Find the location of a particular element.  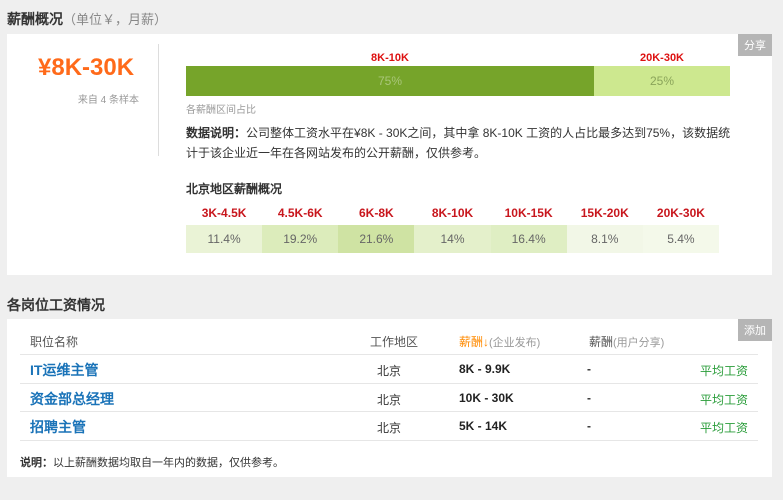

region-range-header: 3K-4.5K is located at coordinates (224, 213).